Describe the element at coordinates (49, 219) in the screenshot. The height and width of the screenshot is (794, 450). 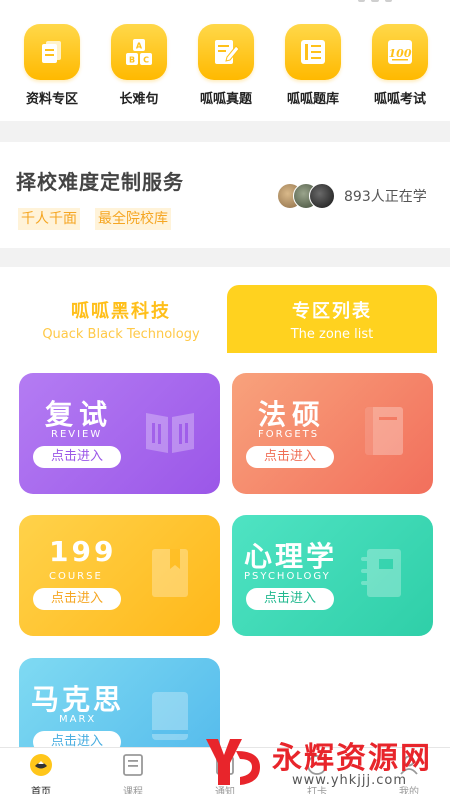
I see `service-tag: 千人千面` at that location.